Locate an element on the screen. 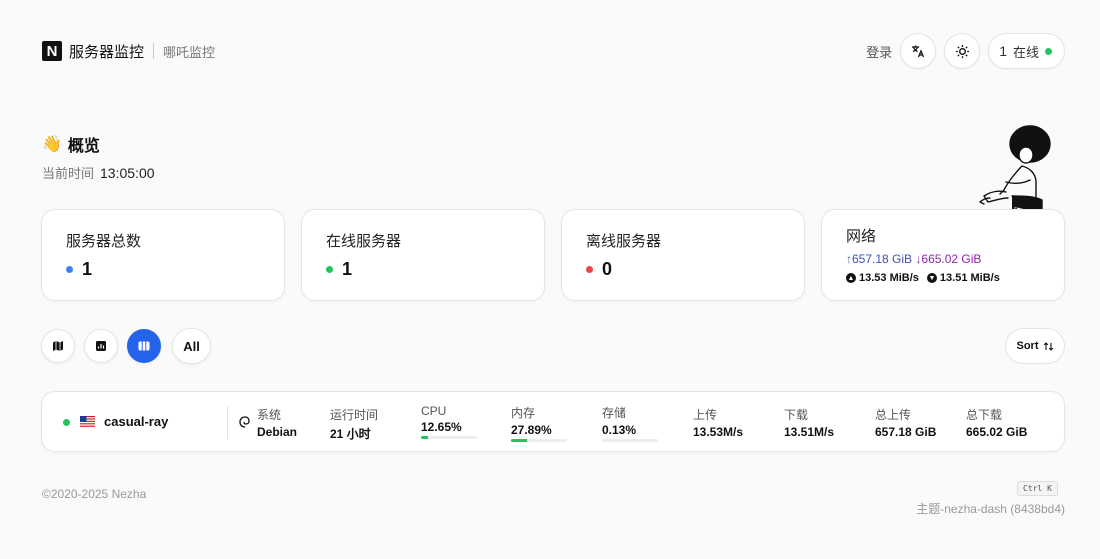 Image resolution: width=1100 pixels, height=559 pixels. total-upload-column: 总上传 657.18 GiB is located at coordinates (905, 422).